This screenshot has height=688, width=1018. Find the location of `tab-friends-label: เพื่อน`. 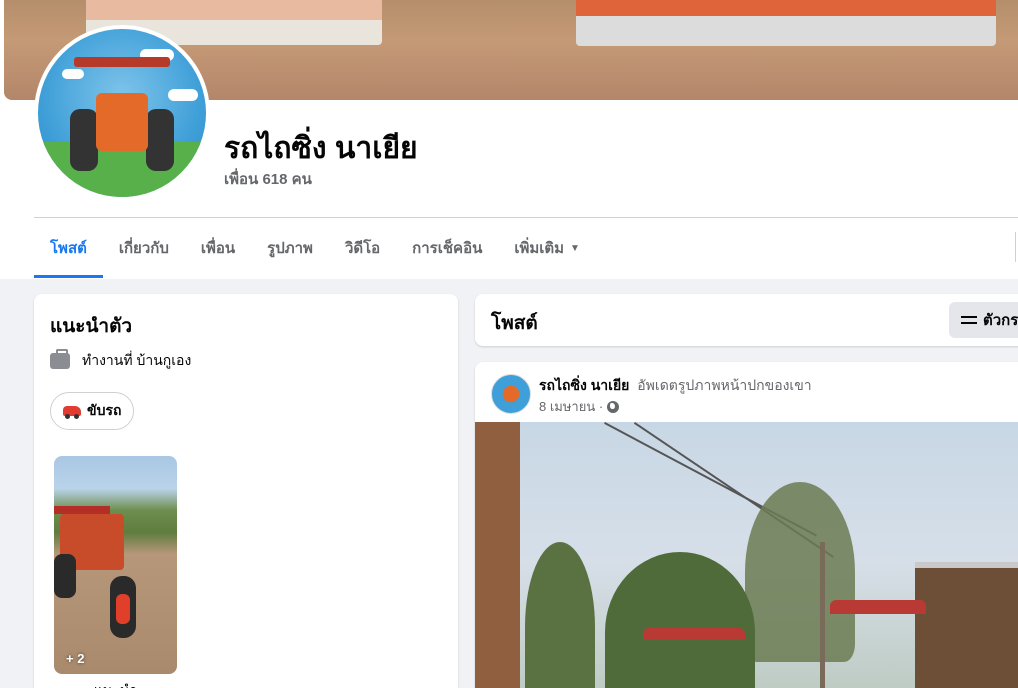

tab-friends-label: เพื่อน is located at coordinates (218, 248).